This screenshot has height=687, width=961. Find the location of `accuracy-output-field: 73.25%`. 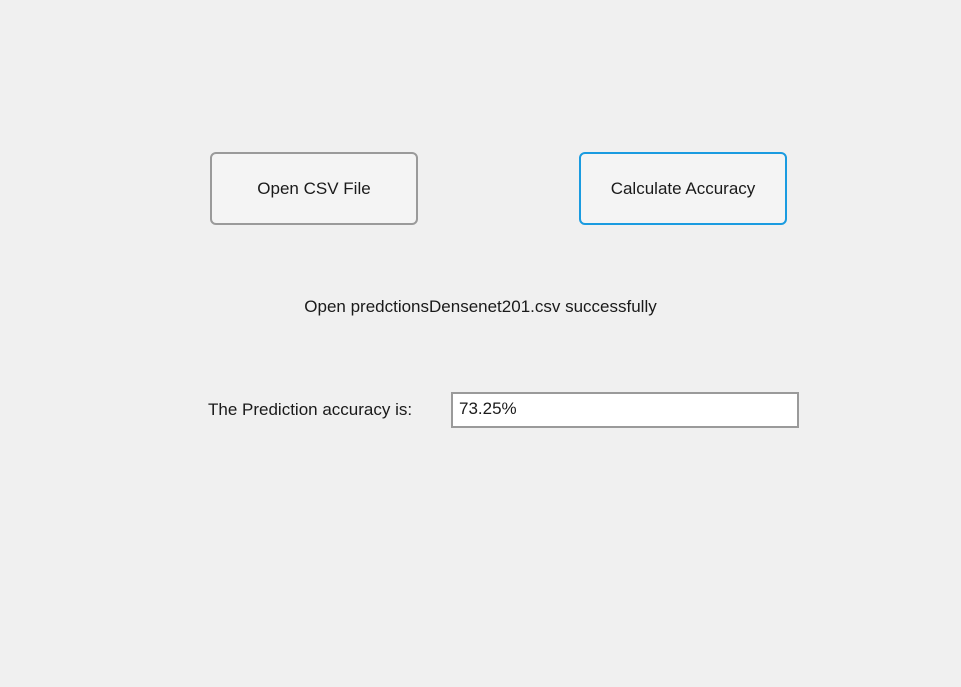

accuracy-output-field: 73.25% is located at coordinates (625, 410).